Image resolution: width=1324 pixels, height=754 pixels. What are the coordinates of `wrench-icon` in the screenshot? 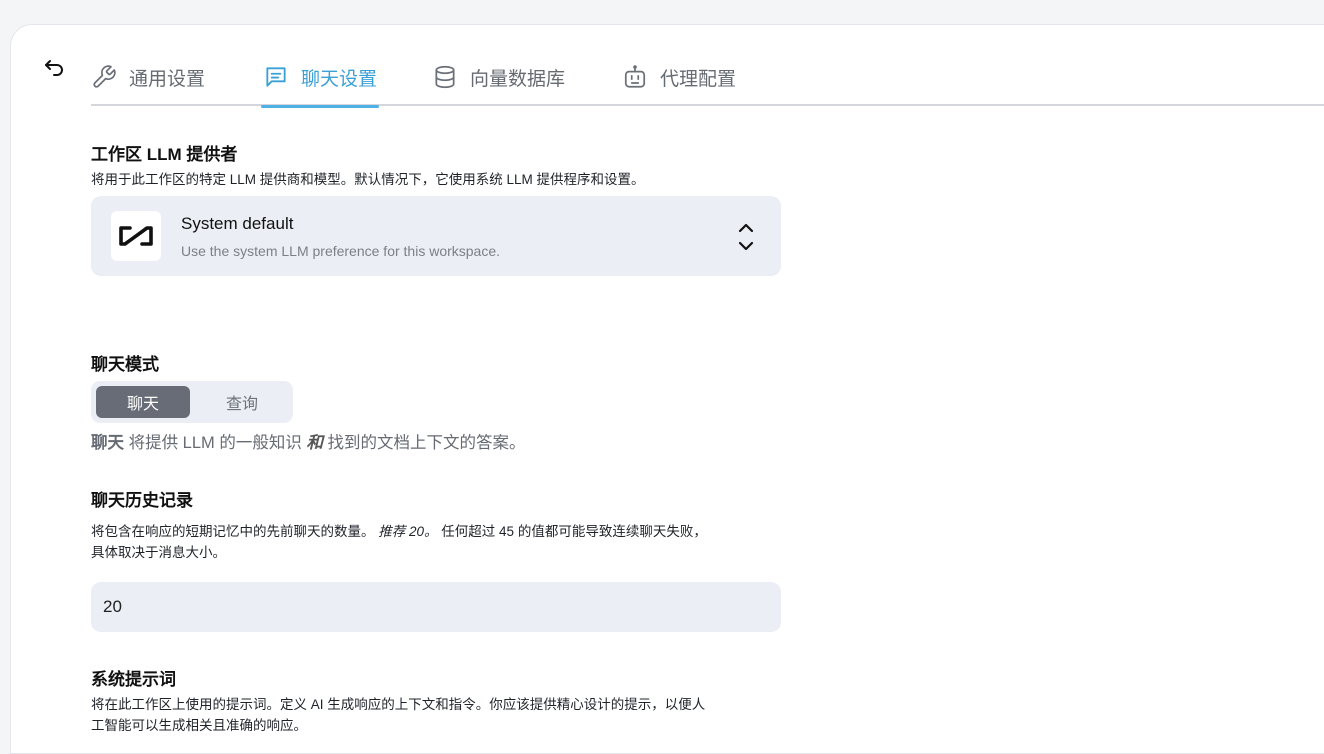 It's located at (104, 76).